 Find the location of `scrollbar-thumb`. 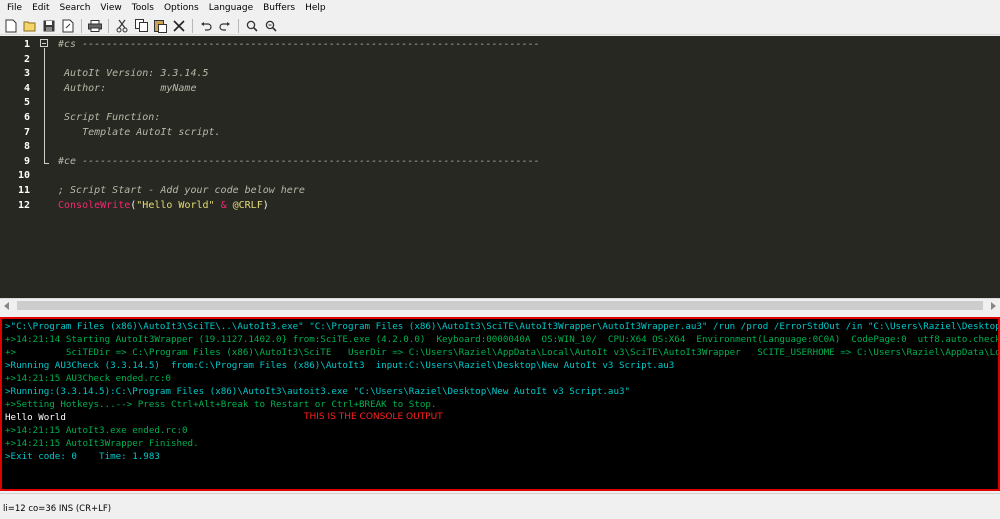

scrollbar-thumb is located at coordinates (500, 305).